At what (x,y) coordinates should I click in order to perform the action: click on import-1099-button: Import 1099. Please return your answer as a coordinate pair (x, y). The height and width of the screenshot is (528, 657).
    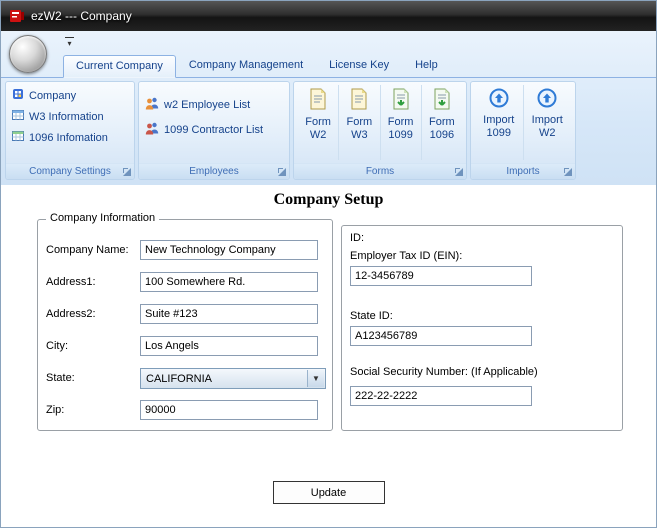
    Looking at the image, I should click on (499, 122).